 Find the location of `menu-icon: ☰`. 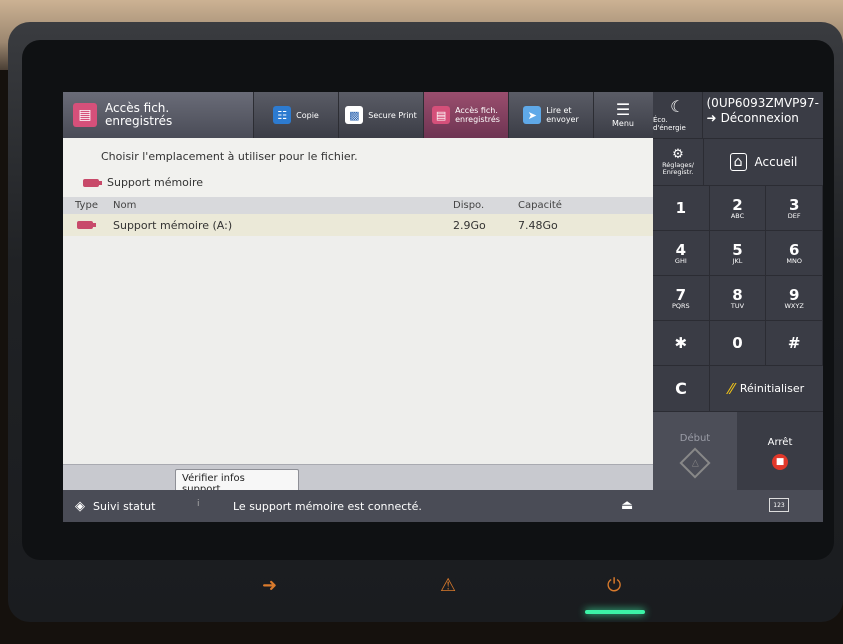

menu-icon: ☰ is located at coordinates (623, 109).